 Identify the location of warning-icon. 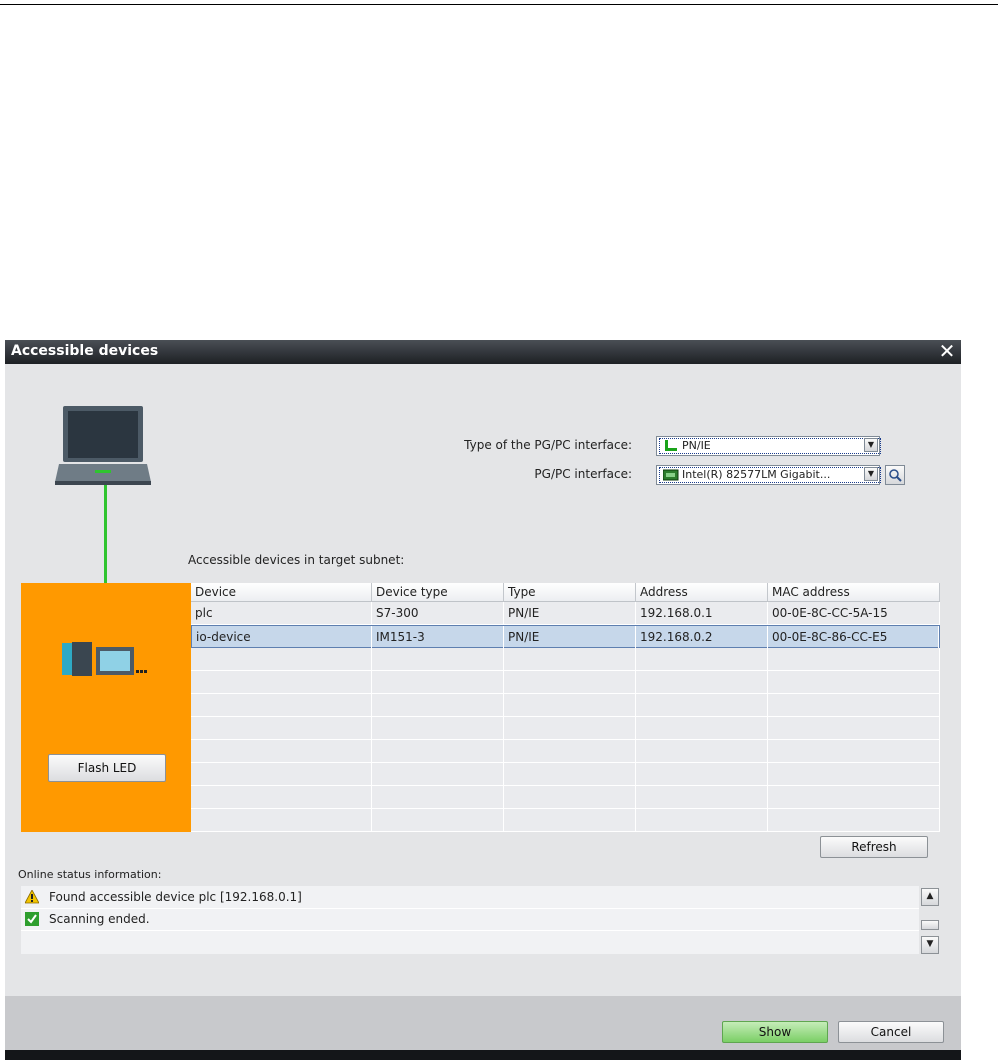
(32, 897).